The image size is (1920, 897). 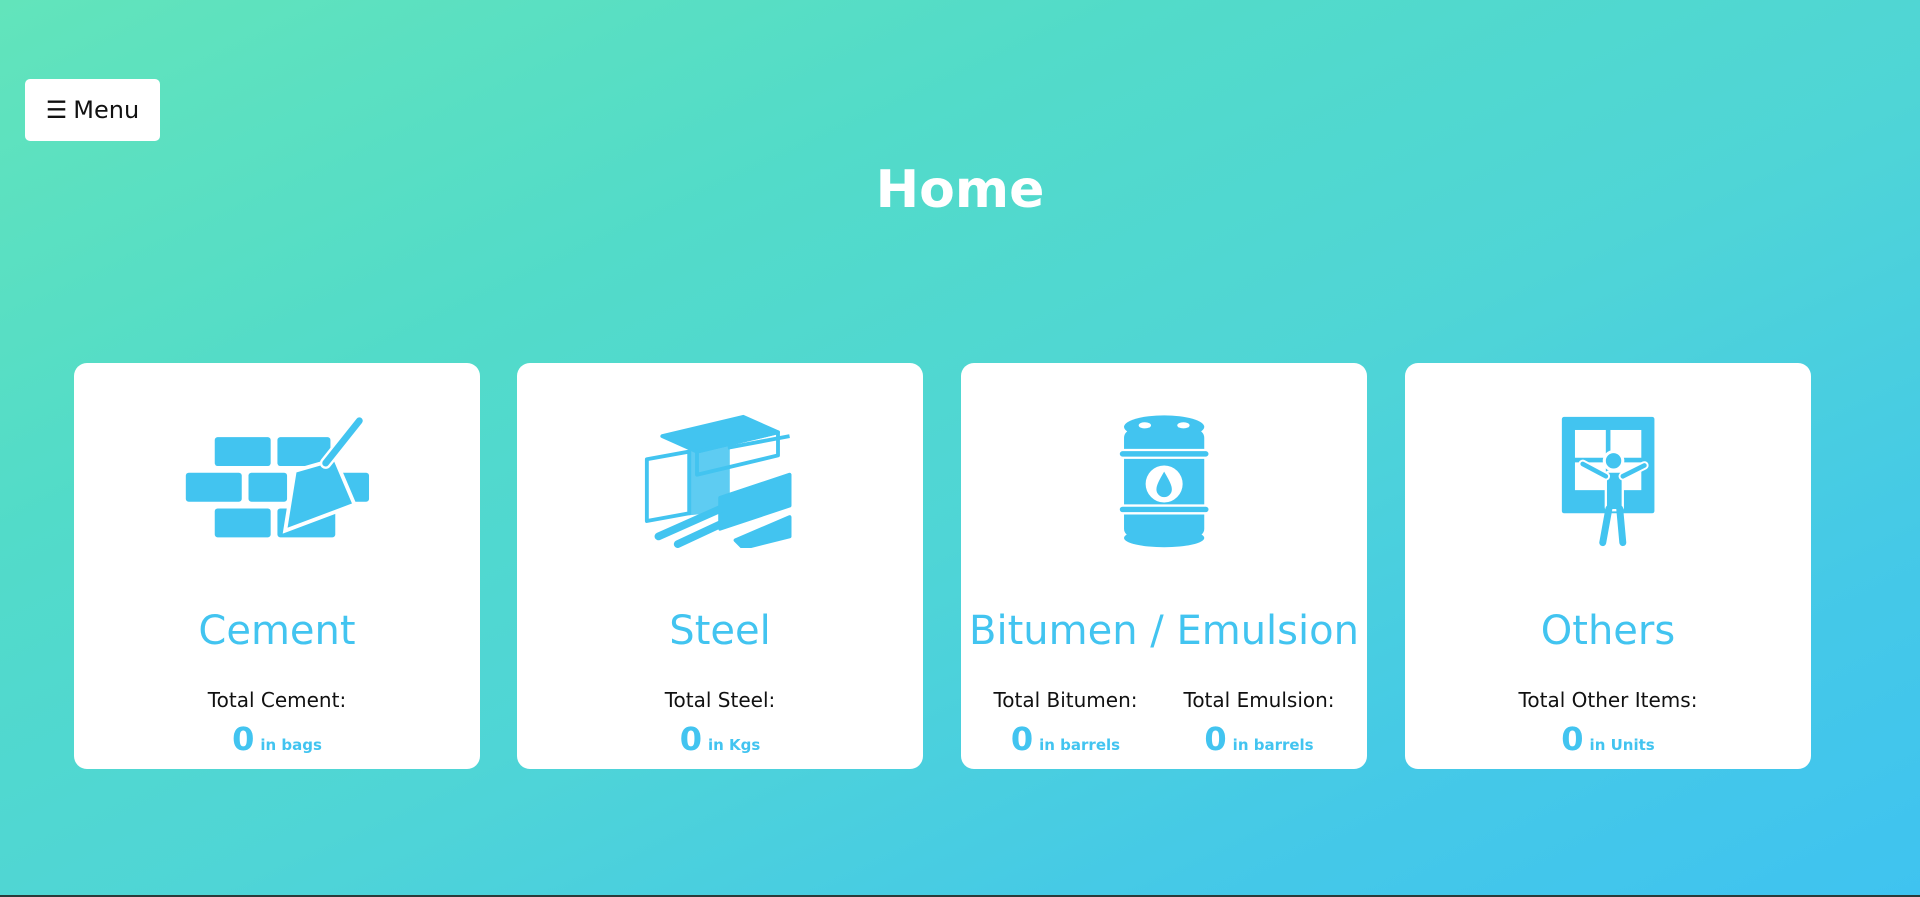 What do you see at coordinates (1608, 723) in the screenshot?
I see `stat-total-other-items: Total Other Items: 0 in Units` at bounding box center [1608, 723].